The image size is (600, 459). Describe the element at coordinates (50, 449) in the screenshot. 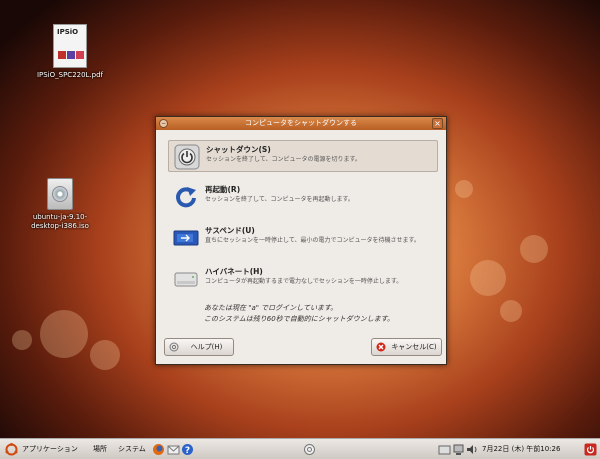

I see `applications-menu: アプリケーション` at that location.